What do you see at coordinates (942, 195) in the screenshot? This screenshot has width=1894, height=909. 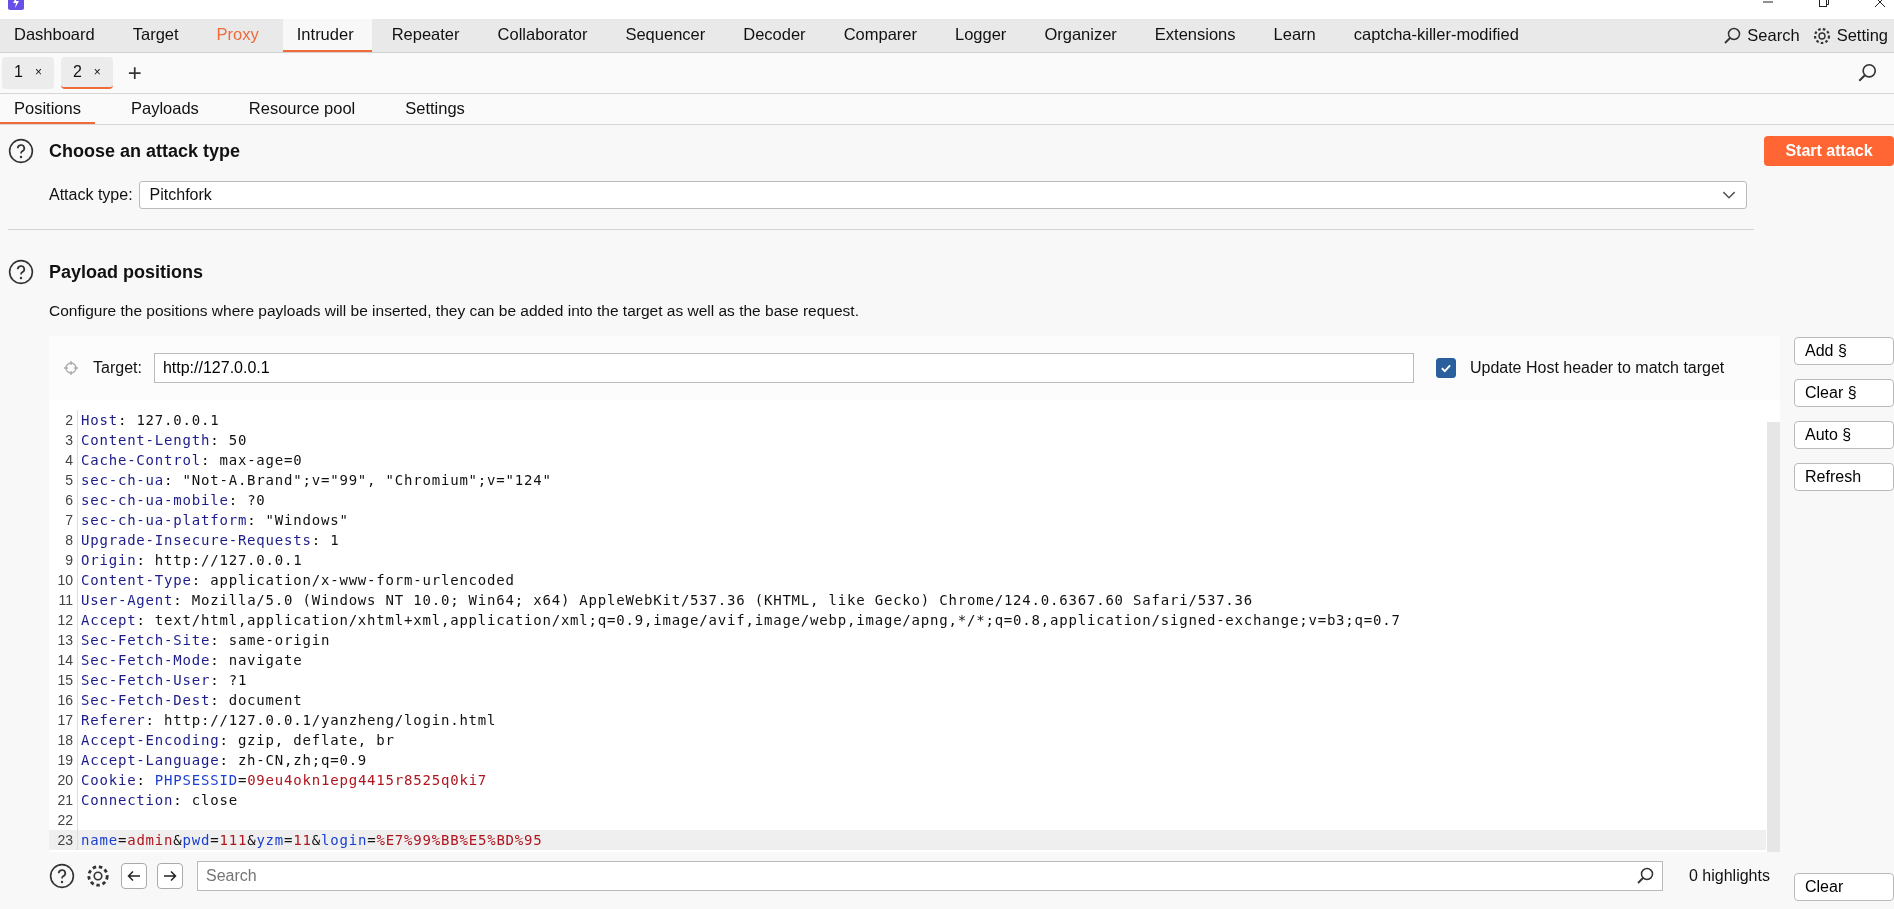 I see `attack-type-dropdown: Pitchfork` at bounding box center [942, 195].